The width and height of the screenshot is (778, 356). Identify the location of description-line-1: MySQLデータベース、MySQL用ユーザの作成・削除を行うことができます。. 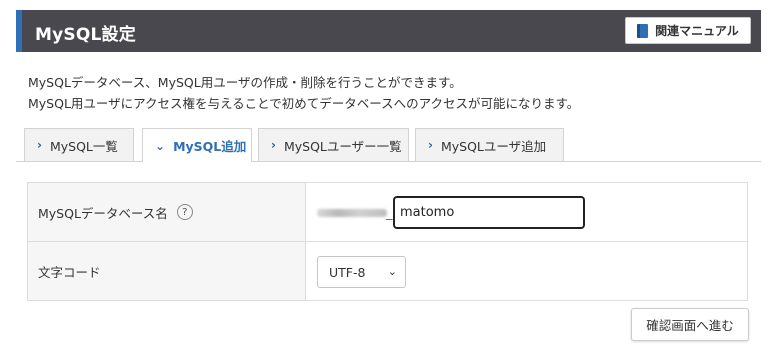
(245, 82).